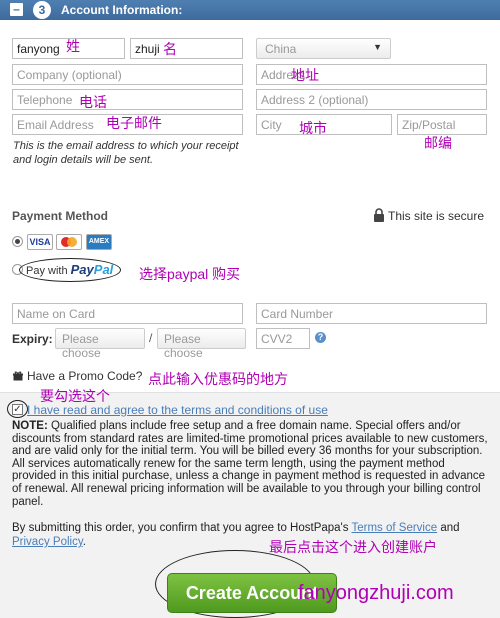 This screenshot has width=500, height=618. What do you see at coordinates (371, 313) in the screenshot?
I see `card-number-field: Card Number` at bounding box center [371, 313].